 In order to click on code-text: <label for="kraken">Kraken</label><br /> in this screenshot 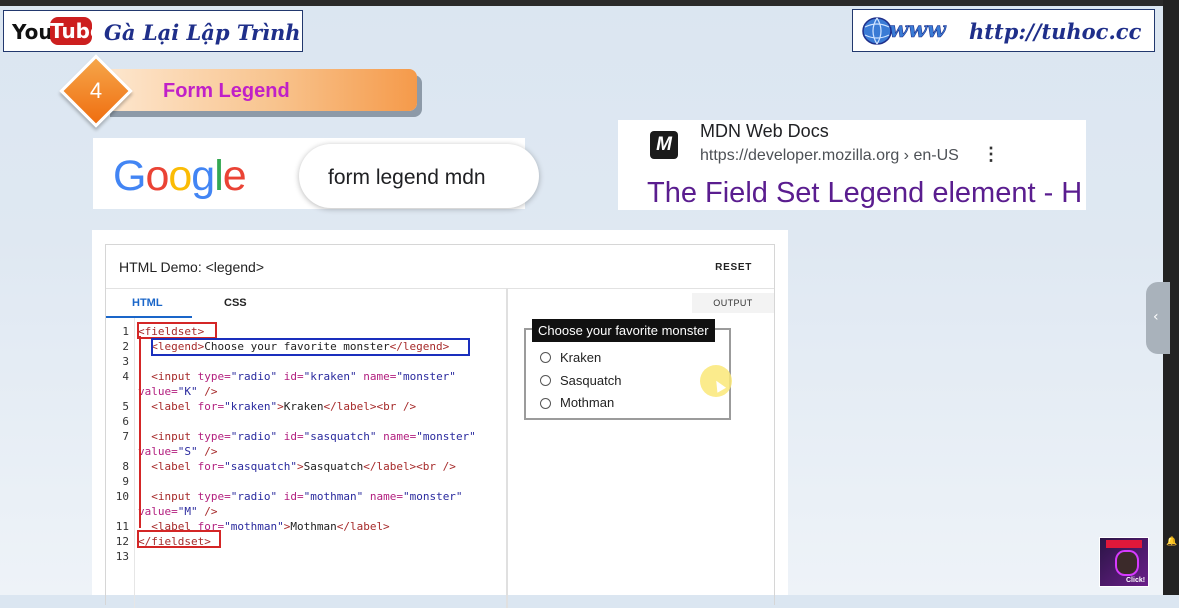, I will do `click(277, 406)`.